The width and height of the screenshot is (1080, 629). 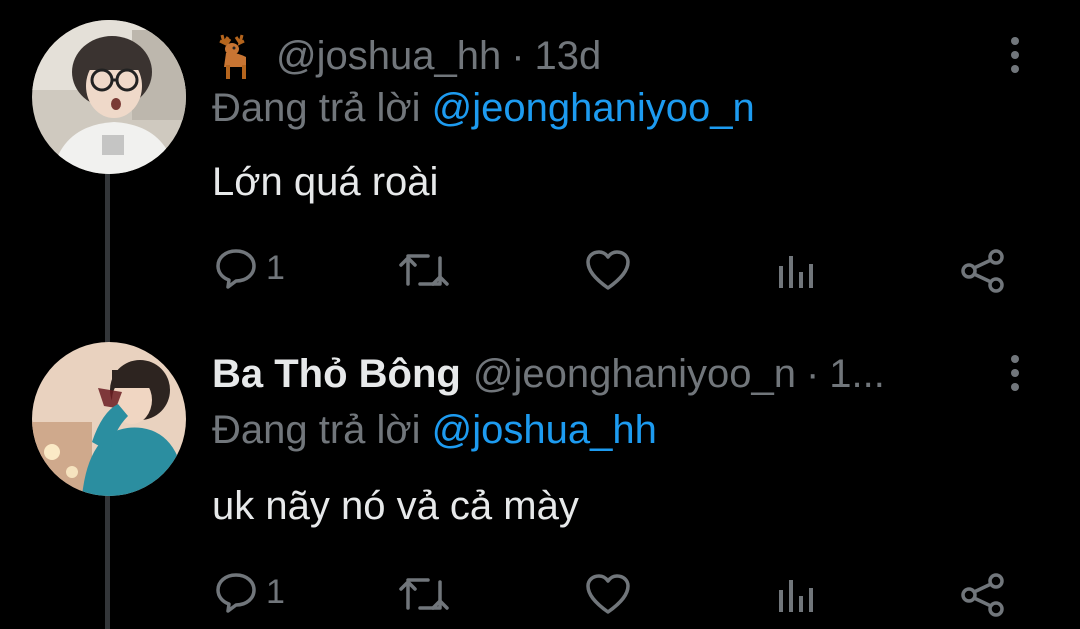 What do you see at coordinates (544, 430) in the screenshot?
I see `replying-to-mention: @joshua_hh` at bounding box center [544, 430].